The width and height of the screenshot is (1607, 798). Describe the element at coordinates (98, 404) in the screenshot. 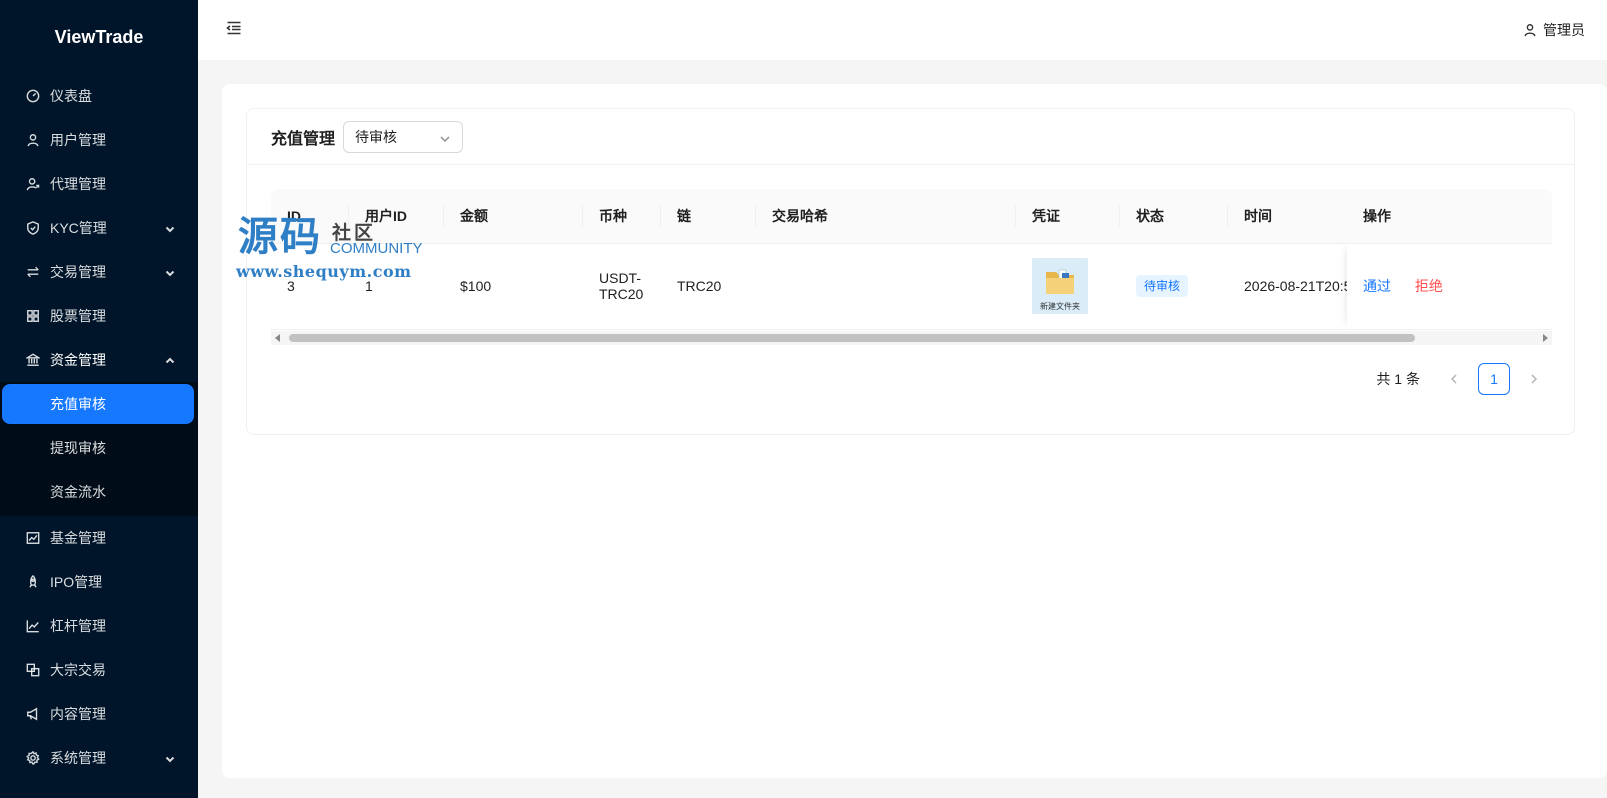

I see `sidebar-subitem-deposit-review: 充值审核` at that location.